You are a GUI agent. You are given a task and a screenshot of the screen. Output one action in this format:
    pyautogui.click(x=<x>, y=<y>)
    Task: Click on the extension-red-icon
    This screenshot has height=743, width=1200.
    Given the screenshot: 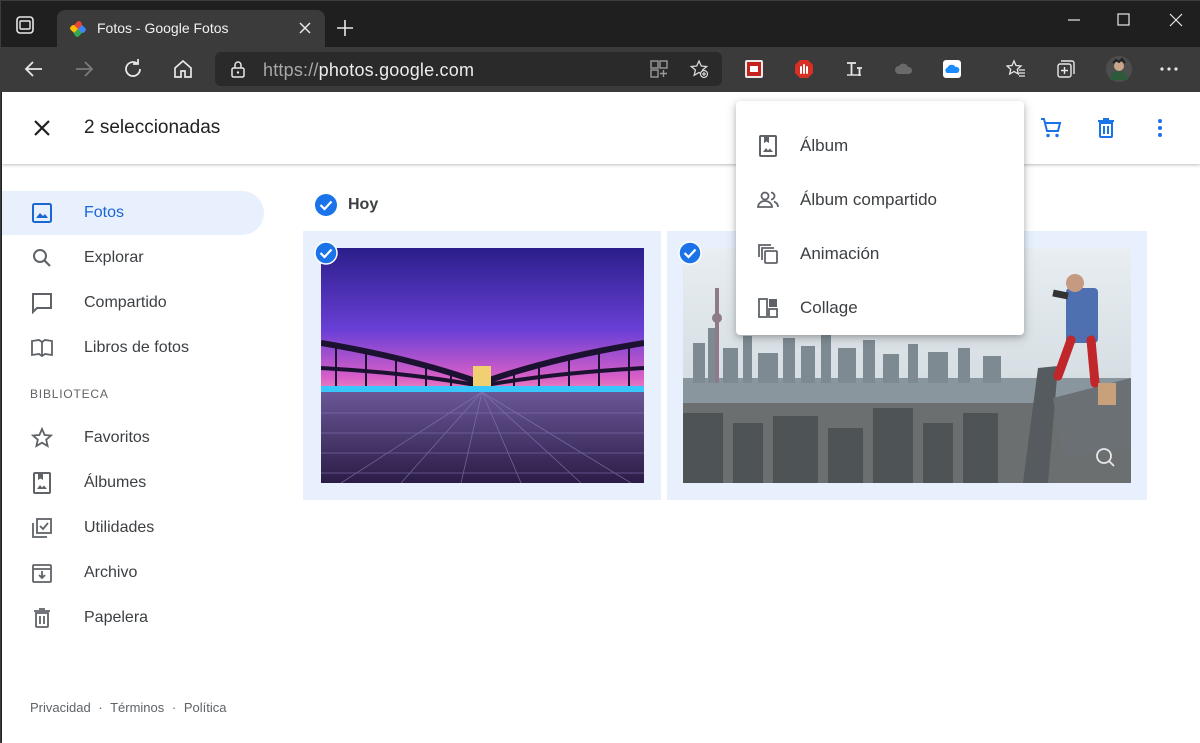 What is the action you would take?
    pyautogui.click(x=754, y=69)
    